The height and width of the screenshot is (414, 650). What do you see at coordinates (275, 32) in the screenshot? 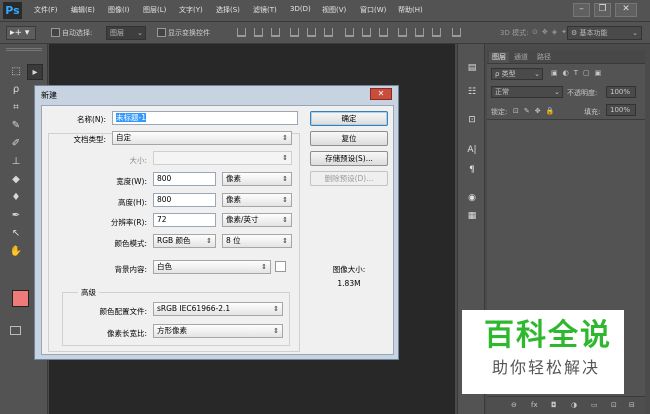
I see `align-bottom-icon` at bounding box center [275, 32].